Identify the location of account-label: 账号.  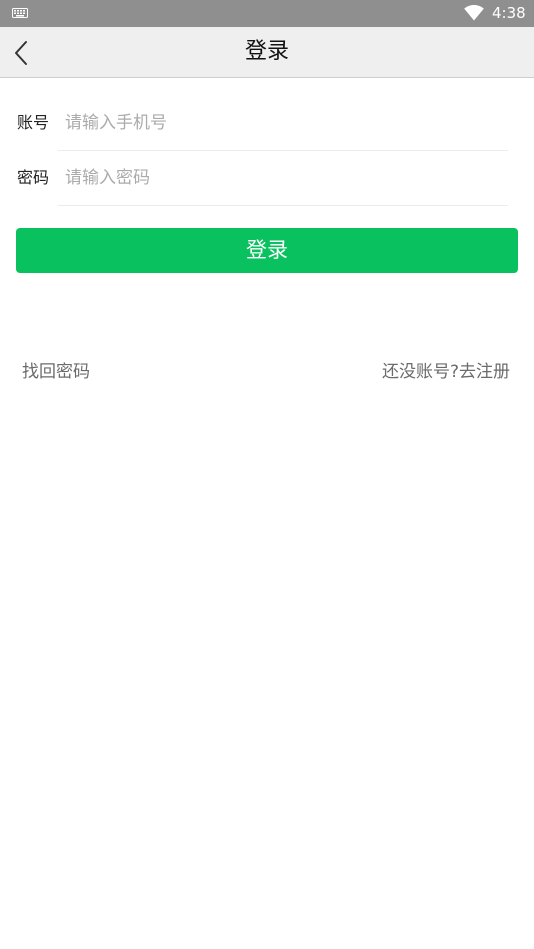
(33, 122).